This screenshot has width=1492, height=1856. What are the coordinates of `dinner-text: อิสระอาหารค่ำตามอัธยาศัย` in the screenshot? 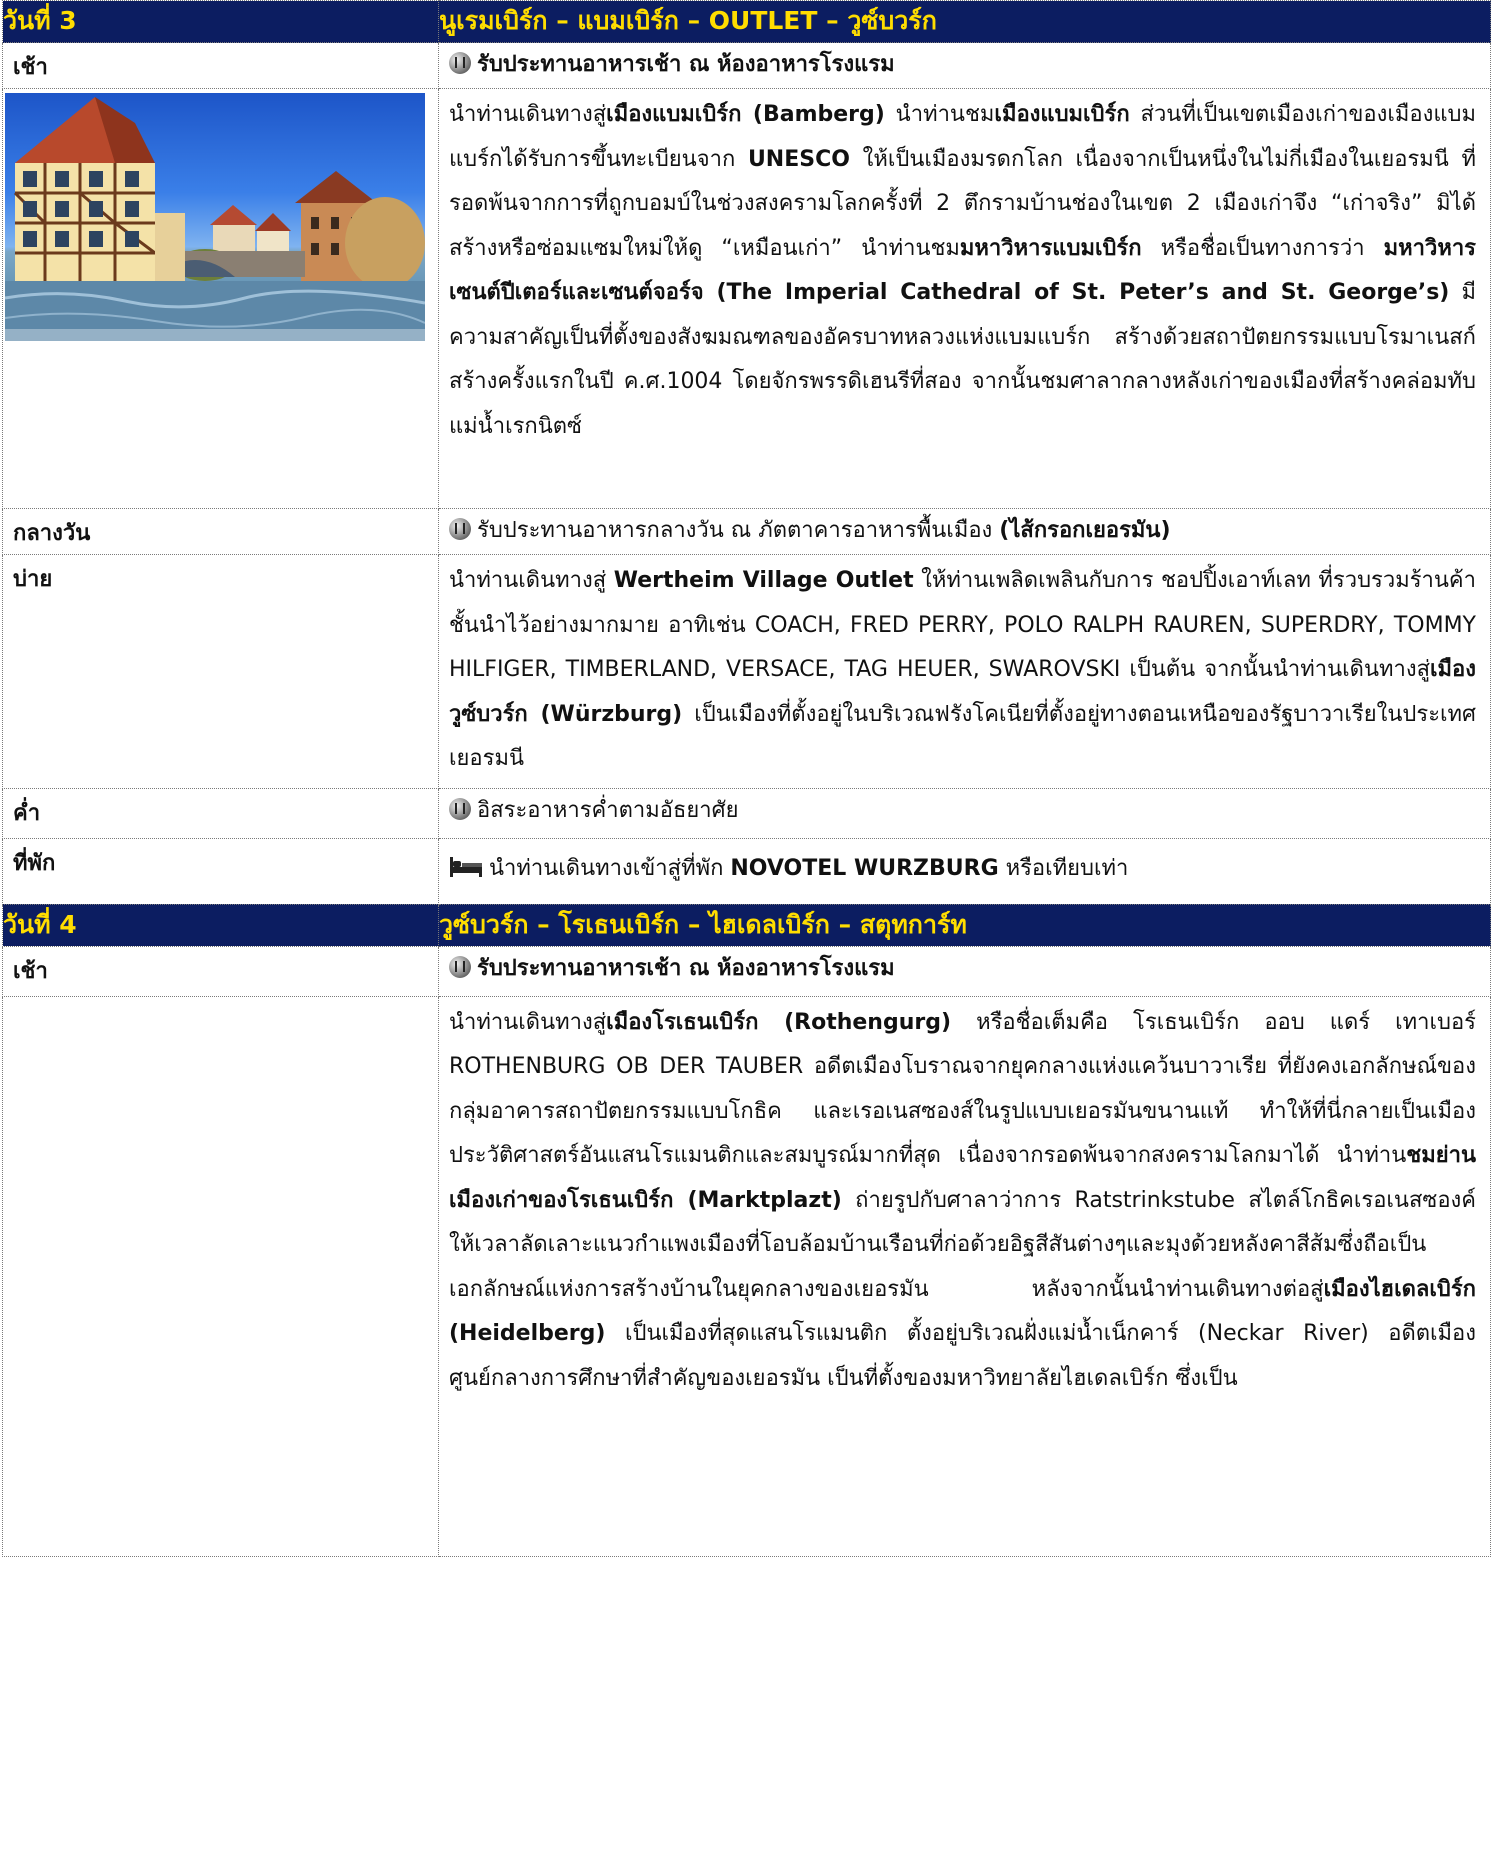 It's located at (608, 810).